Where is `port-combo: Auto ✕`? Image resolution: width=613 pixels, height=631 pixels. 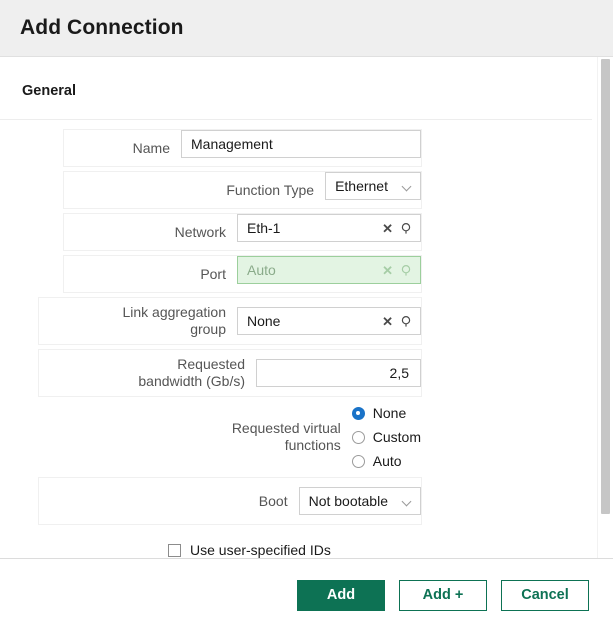
port-combo: Auto ✕ is located at coordinates (329, 270).